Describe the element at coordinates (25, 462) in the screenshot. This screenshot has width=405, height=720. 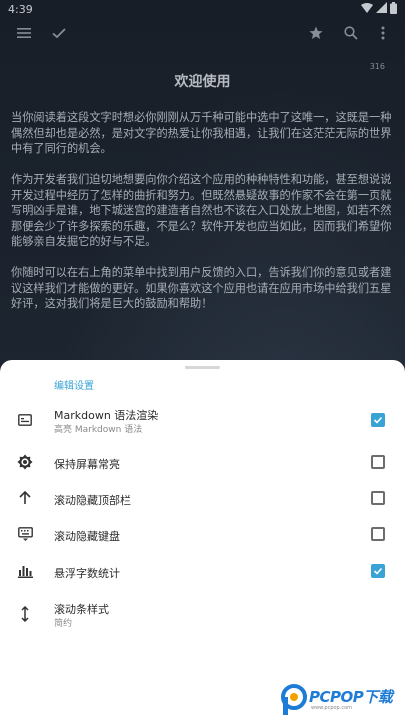
I see `brightness-icon` at that location.